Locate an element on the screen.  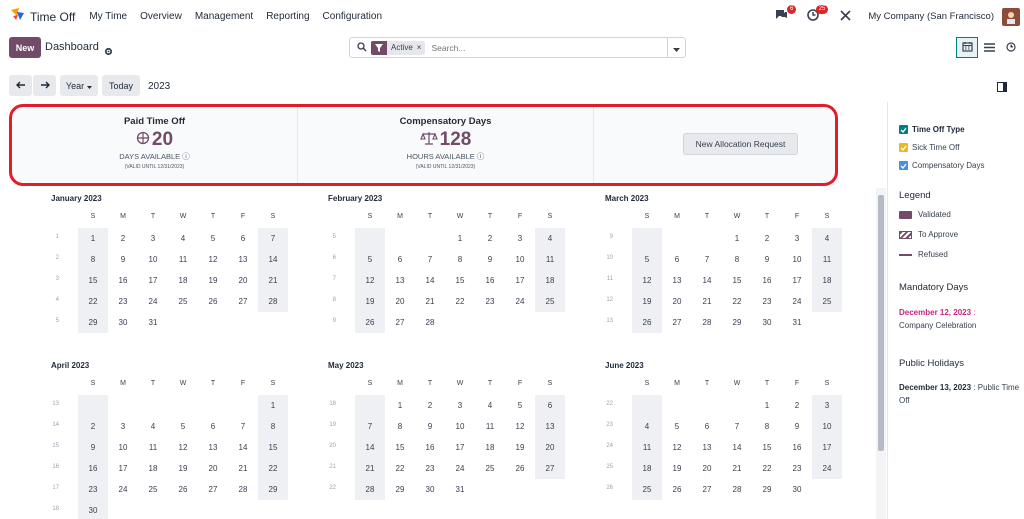
calendar-day: 10 is located at coordinates (123, 447).